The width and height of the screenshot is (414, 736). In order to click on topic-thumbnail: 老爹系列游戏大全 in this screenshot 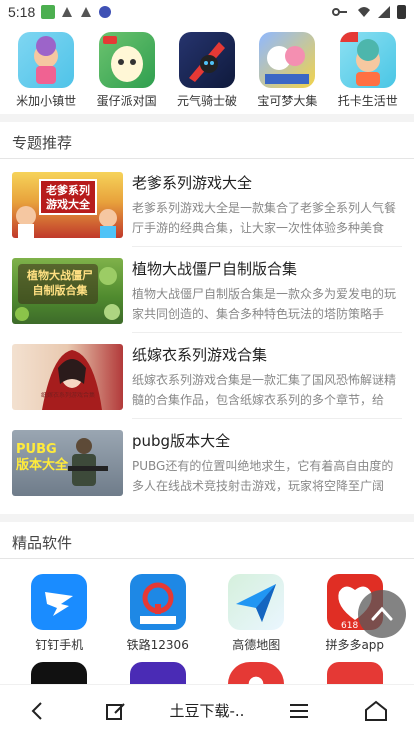, I will do `click(67, 205)`.